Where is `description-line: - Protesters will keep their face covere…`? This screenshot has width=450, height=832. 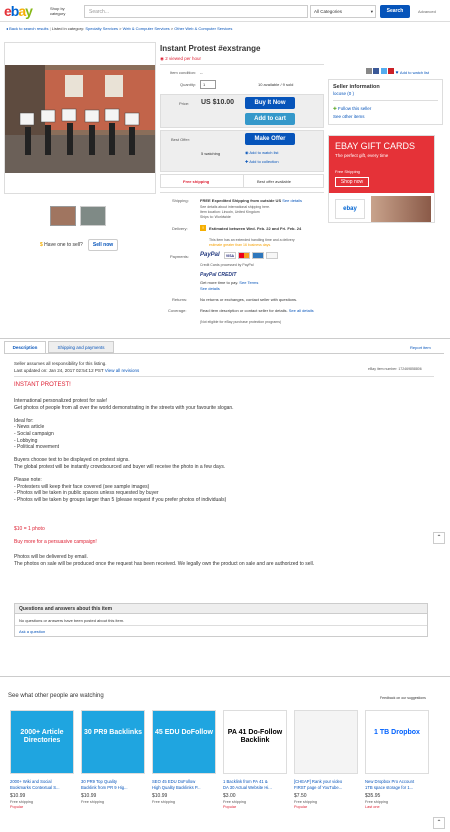
description-line: - Protesters will keep their face covere… is located at coordinates (82, 486).